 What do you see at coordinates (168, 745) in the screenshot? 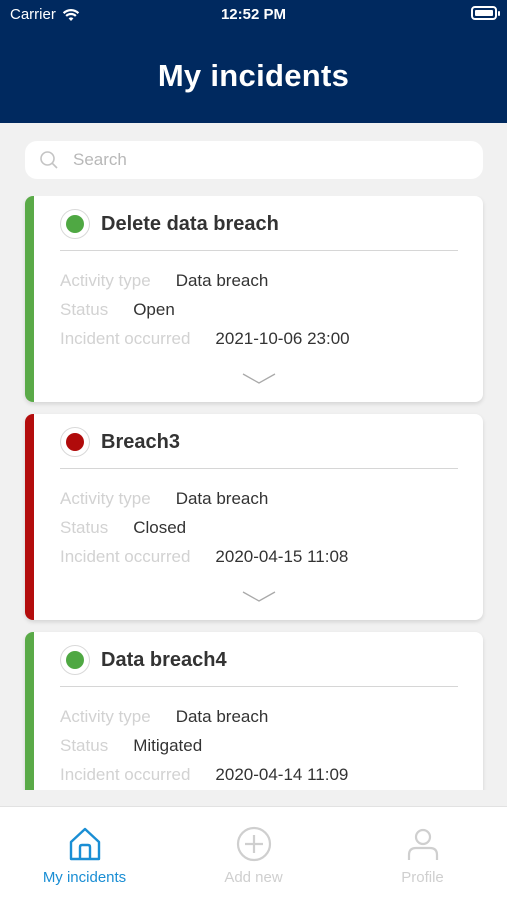
I see `status-value: Mitigated` at bounding box center [168, 745].